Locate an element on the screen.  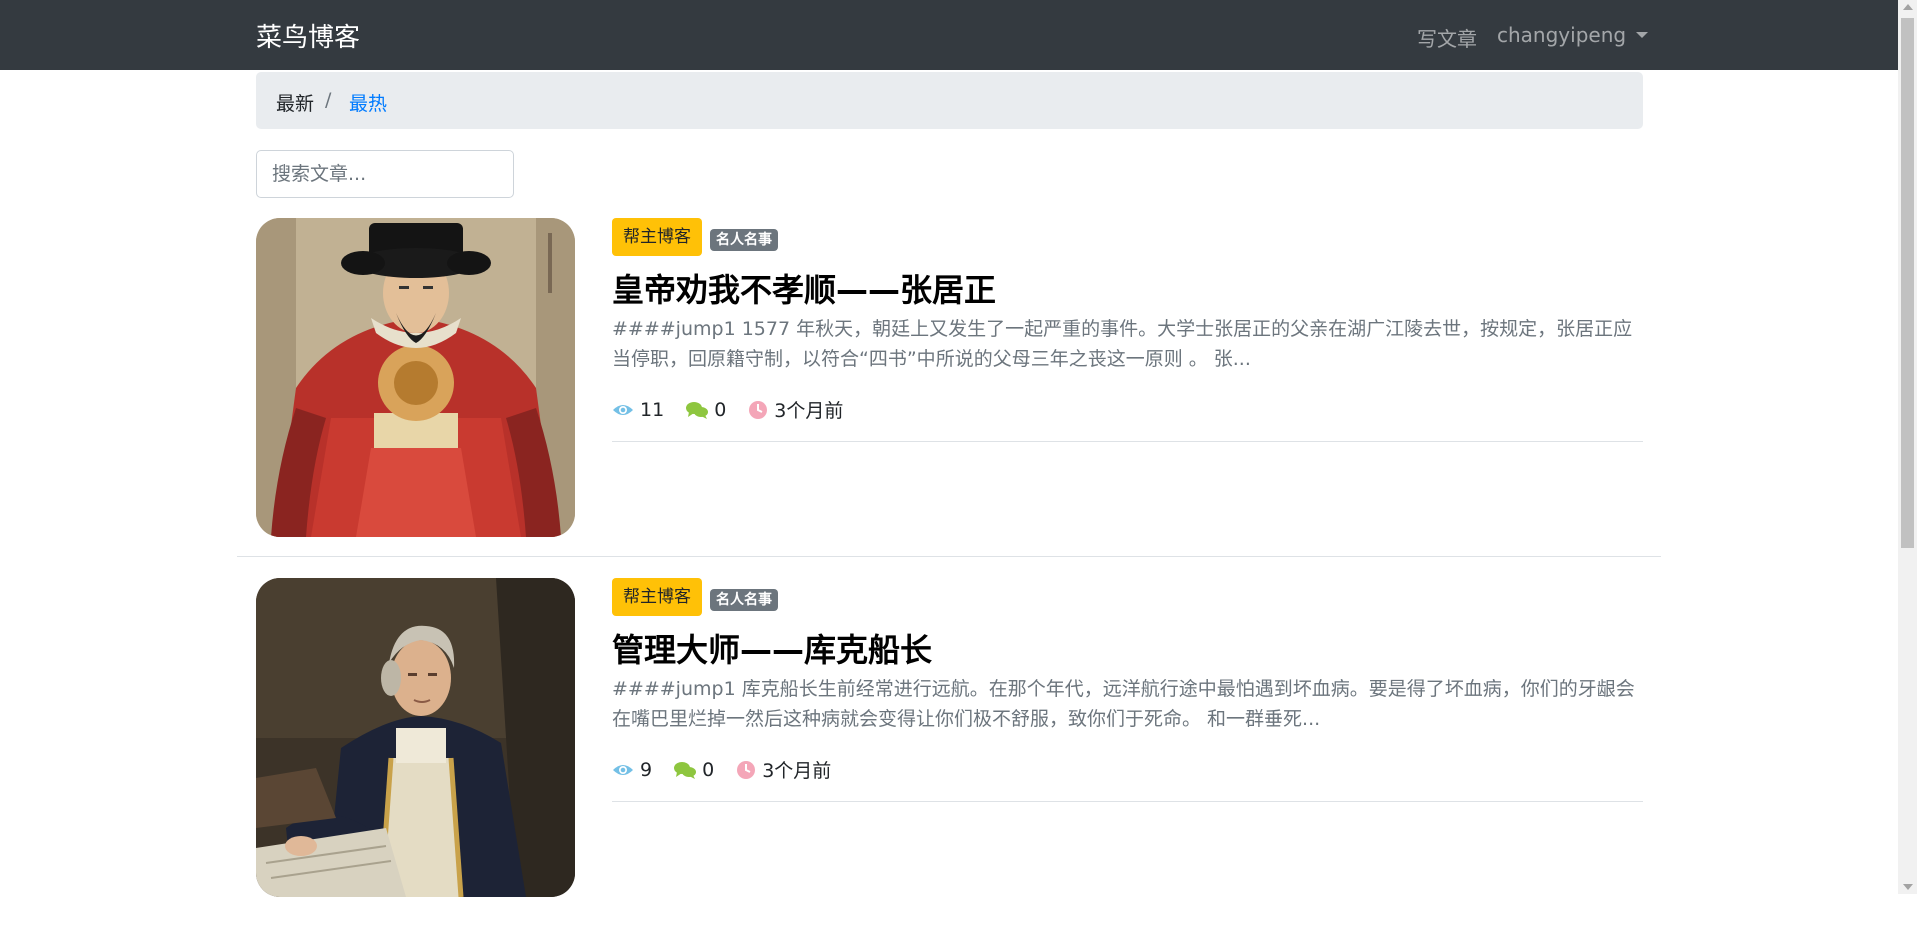
article-title: 皇帝劝我不孝顺——张居正 is located at coordinates (804, 288).